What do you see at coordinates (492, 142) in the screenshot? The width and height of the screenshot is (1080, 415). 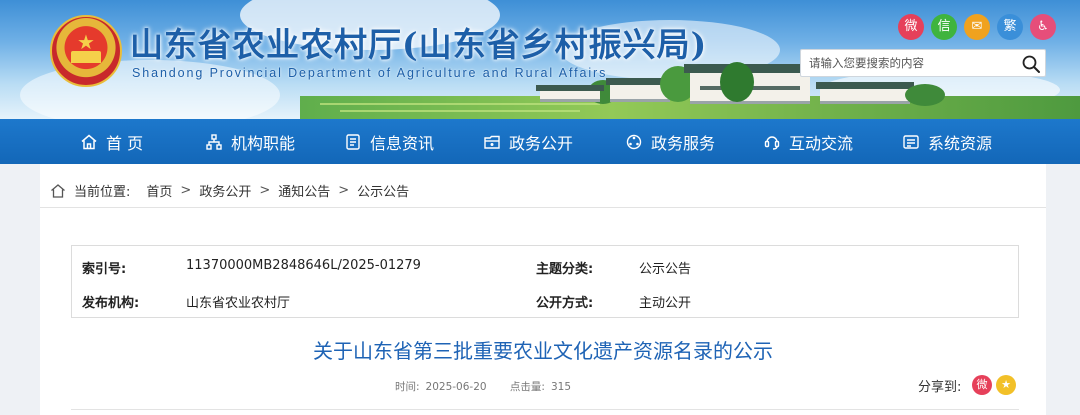 I see `folder-icon` at bounding box center [492, 142].